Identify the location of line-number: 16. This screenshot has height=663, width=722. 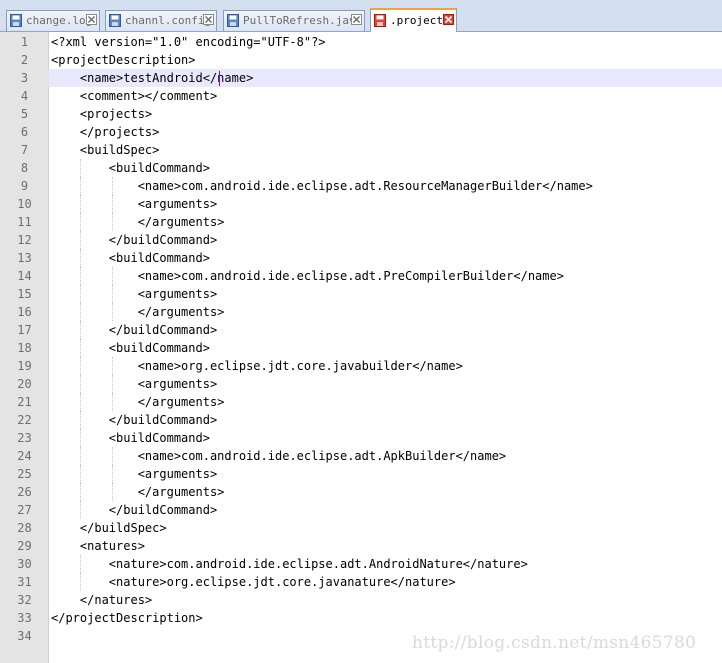
(24, 312).